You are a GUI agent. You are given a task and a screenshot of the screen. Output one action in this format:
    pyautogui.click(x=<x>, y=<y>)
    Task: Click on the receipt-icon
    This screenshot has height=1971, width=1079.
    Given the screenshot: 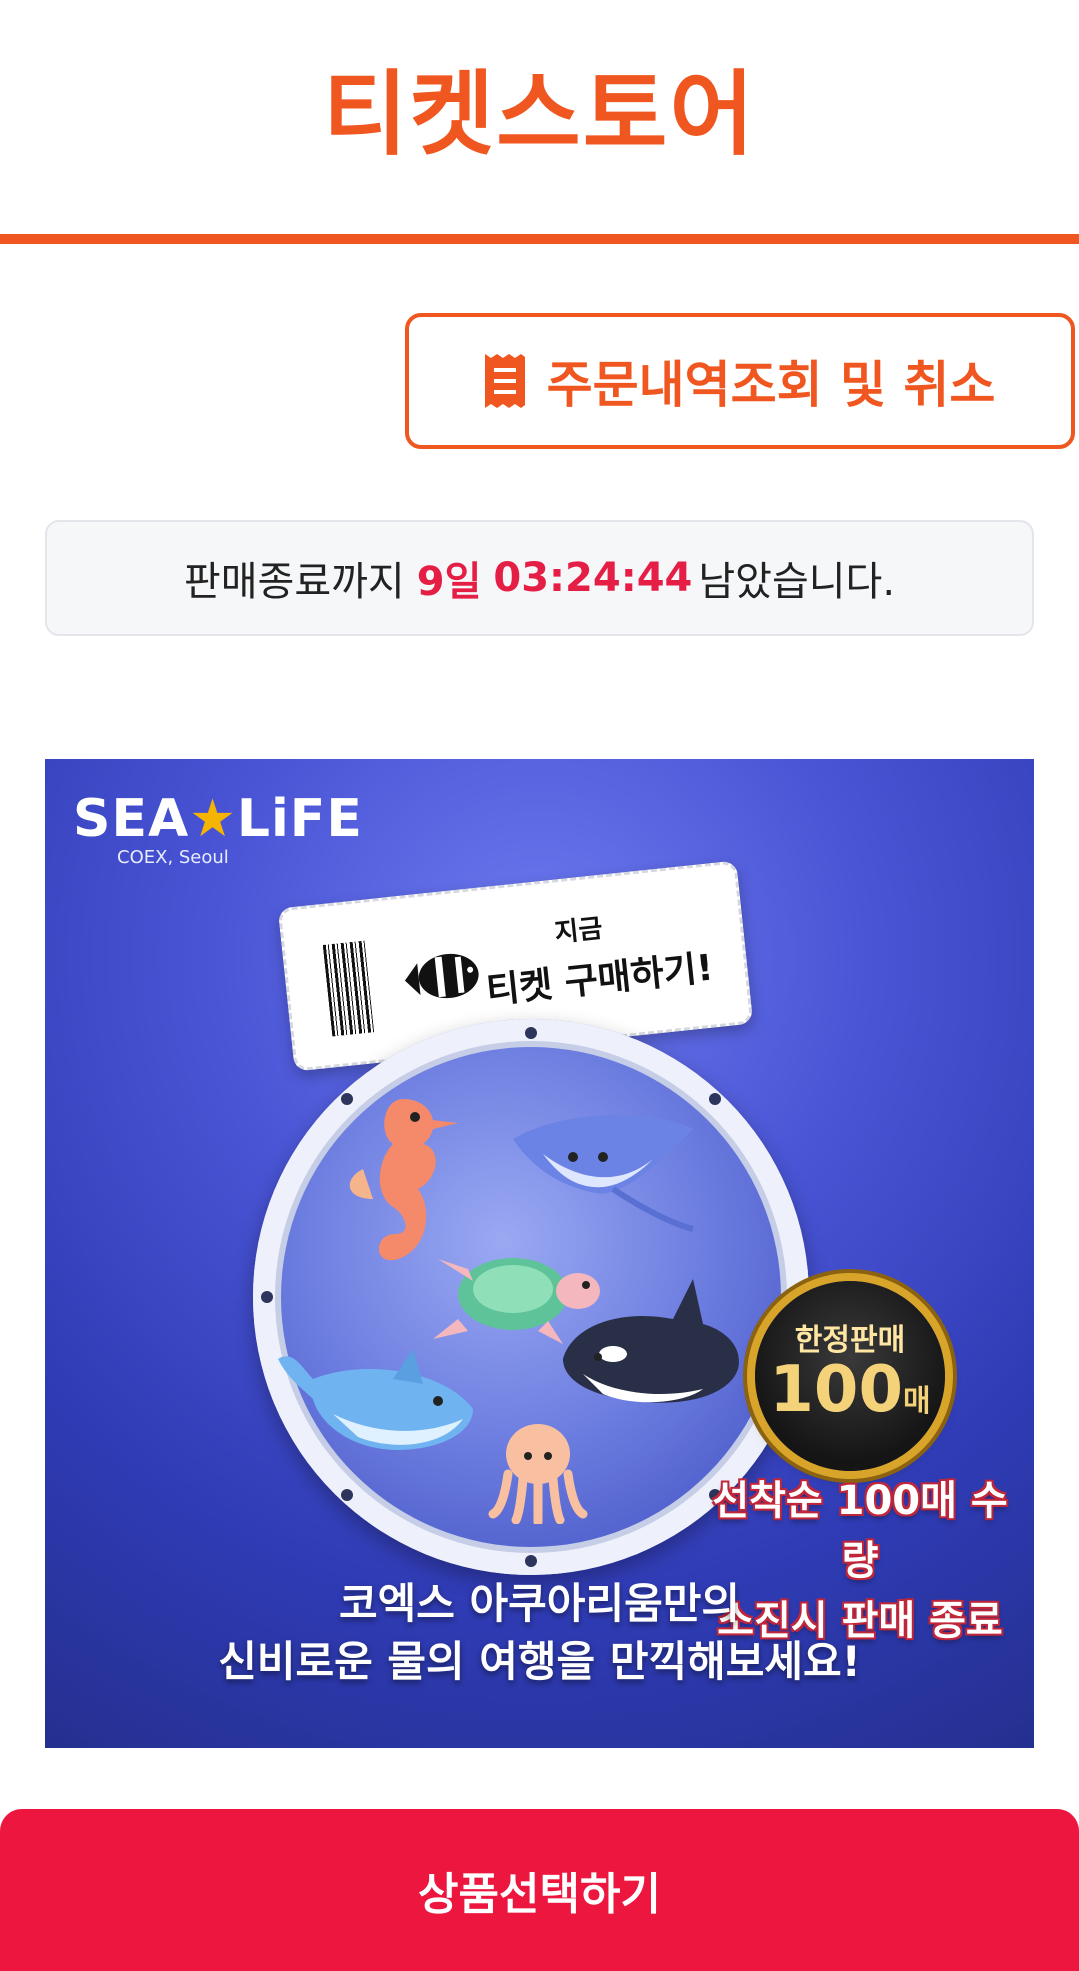 What is the action you would take?
    pyautogui.click(x=504, y=381)
    